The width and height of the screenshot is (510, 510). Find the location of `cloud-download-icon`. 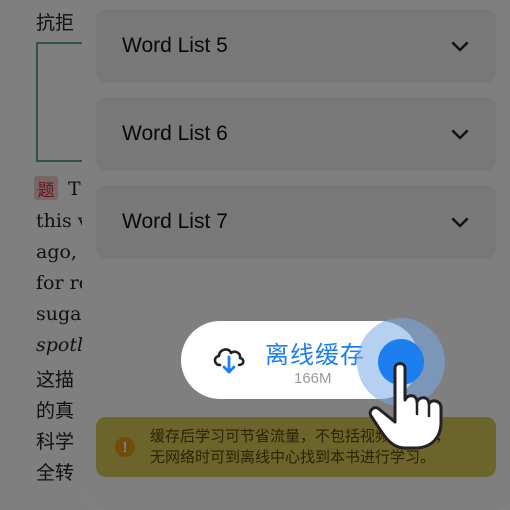

cloud-download-icon is located at coordinates (229, 361).